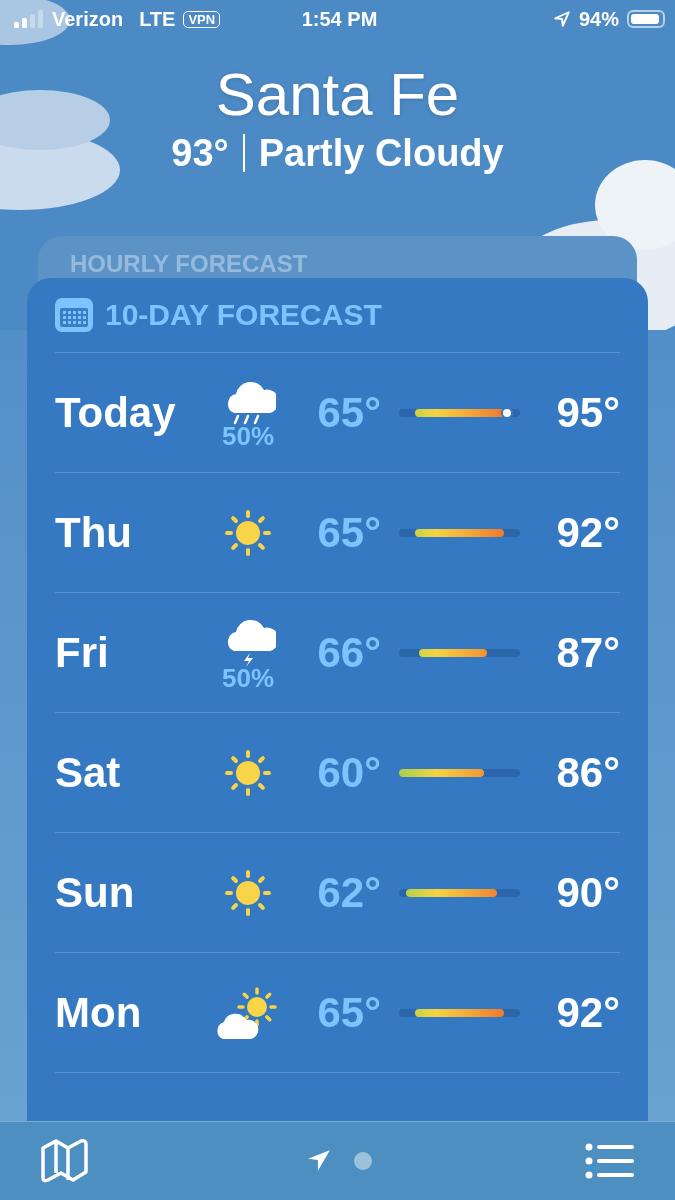 This screenshot has height=1200, width=675. What do you see at coordinates (337, 95) in the screenshot?
I see `city-name: Santa Fe` at bounding box center [337, 95].